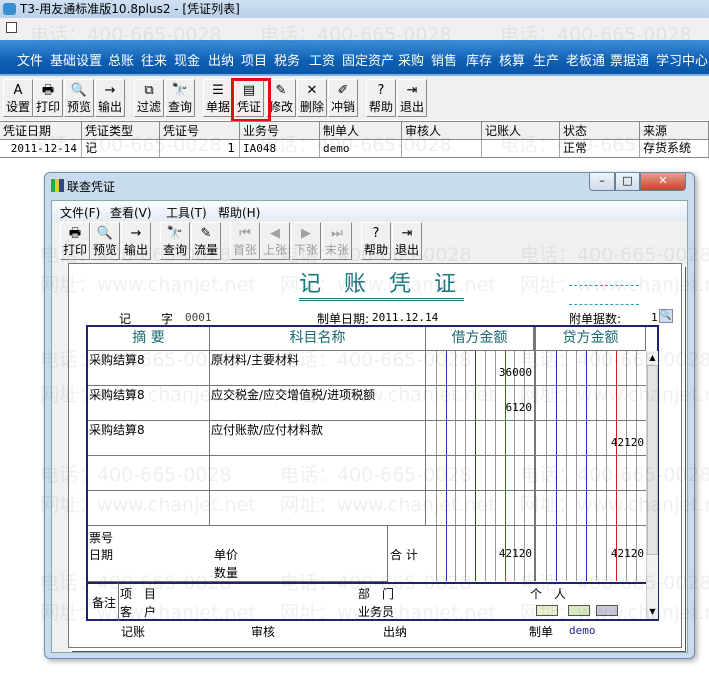  What do you see at coordinates (654, 317) in the screenshot?
I see `attachment-count: 1` at bounding box center [654, 317].